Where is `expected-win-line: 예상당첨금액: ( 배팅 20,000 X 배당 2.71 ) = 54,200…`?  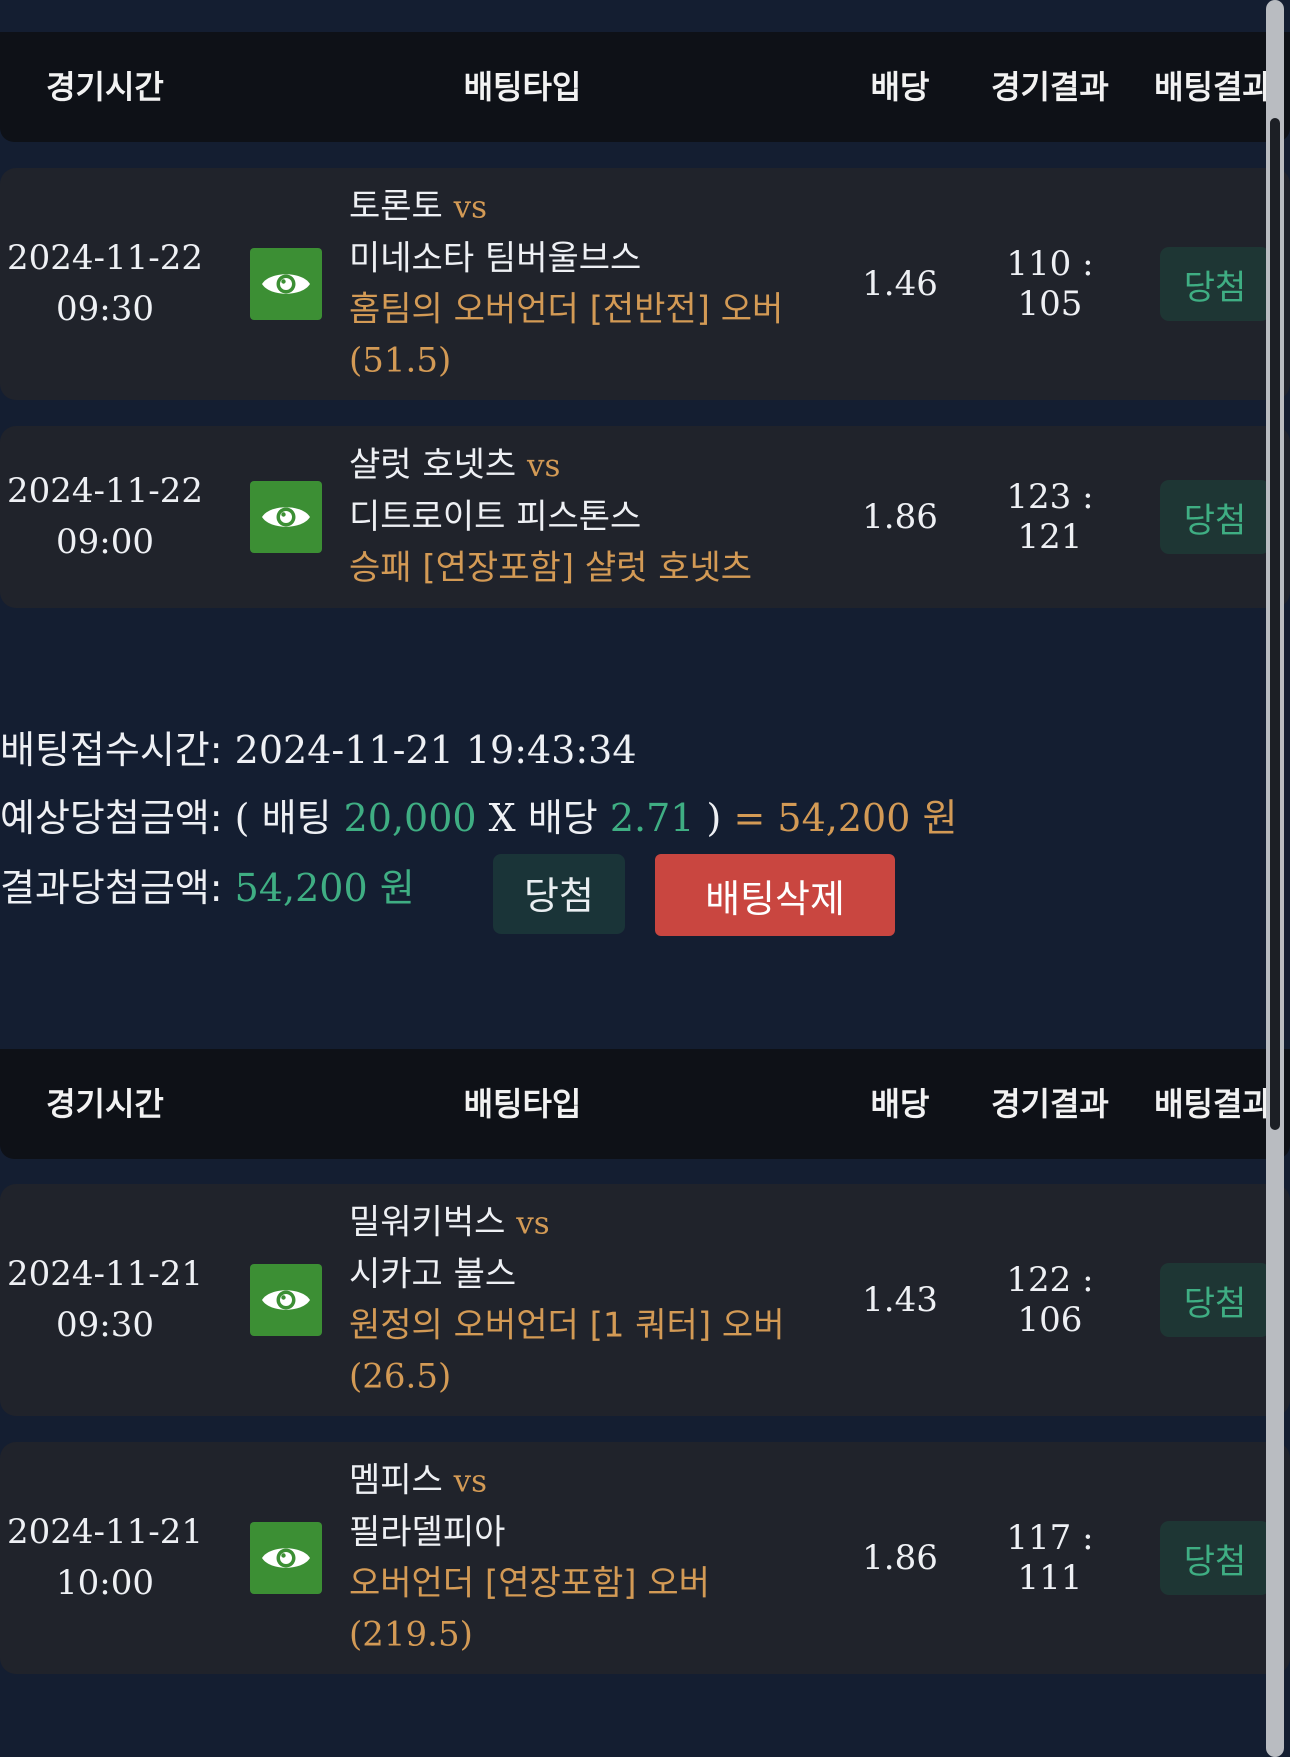
expected-win-line: 예상당첨금액: ( 배팅 20,000 X 배당 2.71 ) = 54,200… is located at coordinates (478, 818).